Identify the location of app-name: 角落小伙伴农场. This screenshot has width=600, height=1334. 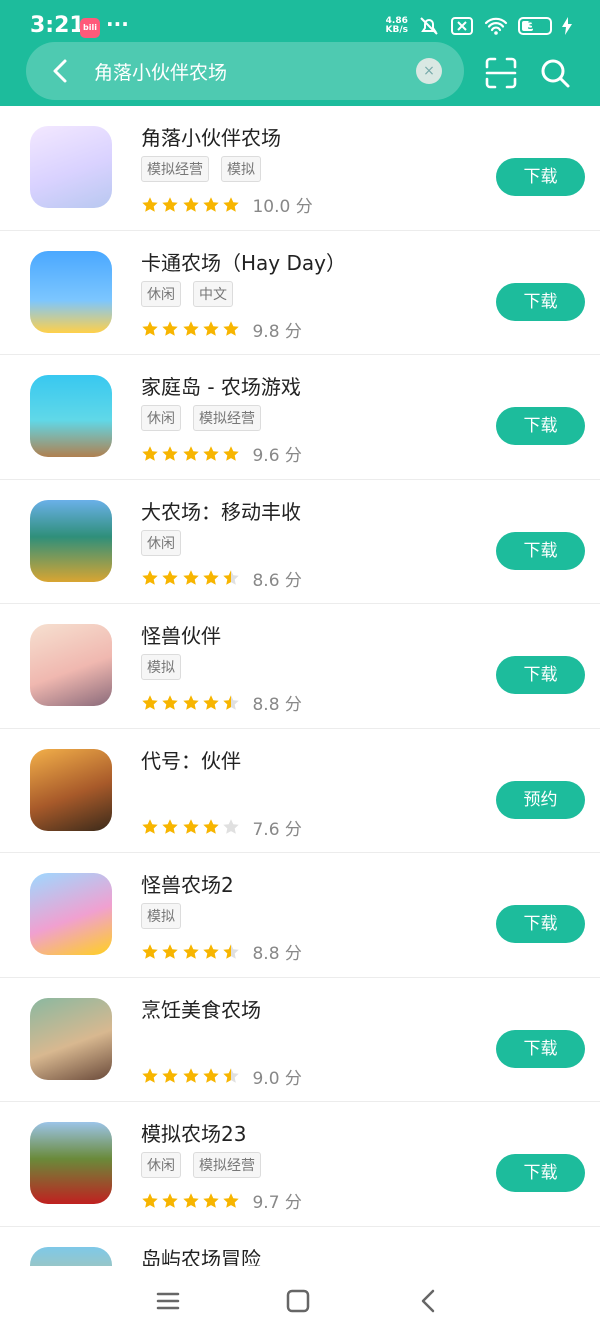
(211, 138).